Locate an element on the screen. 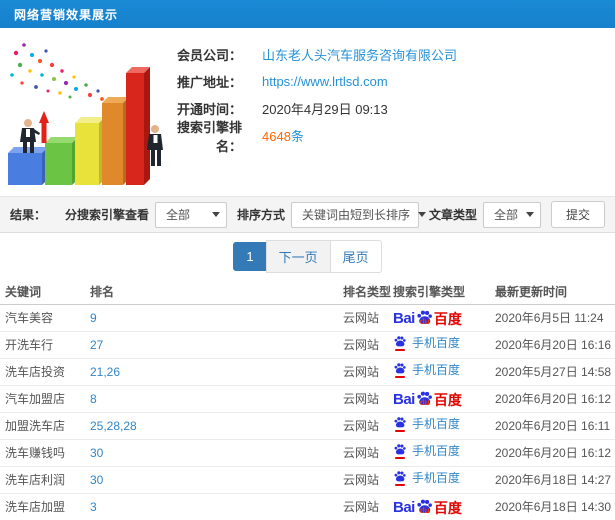 Image resolution: width=615 pixels, height=520 pixels. filter-bar: 结果： 分搜索引擎查看 全部 排序方式 关键词由短到长排序 文章类型 全部 提交 is located at coordinates (307, 214).